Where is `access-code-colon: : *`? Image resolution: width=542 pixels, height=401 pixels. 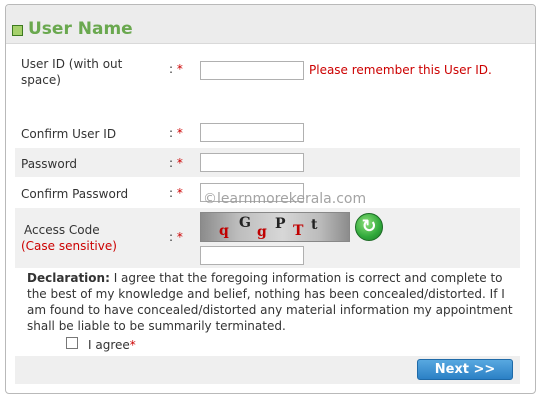
access-code-colon: : * is located at coordinates (176, 237).